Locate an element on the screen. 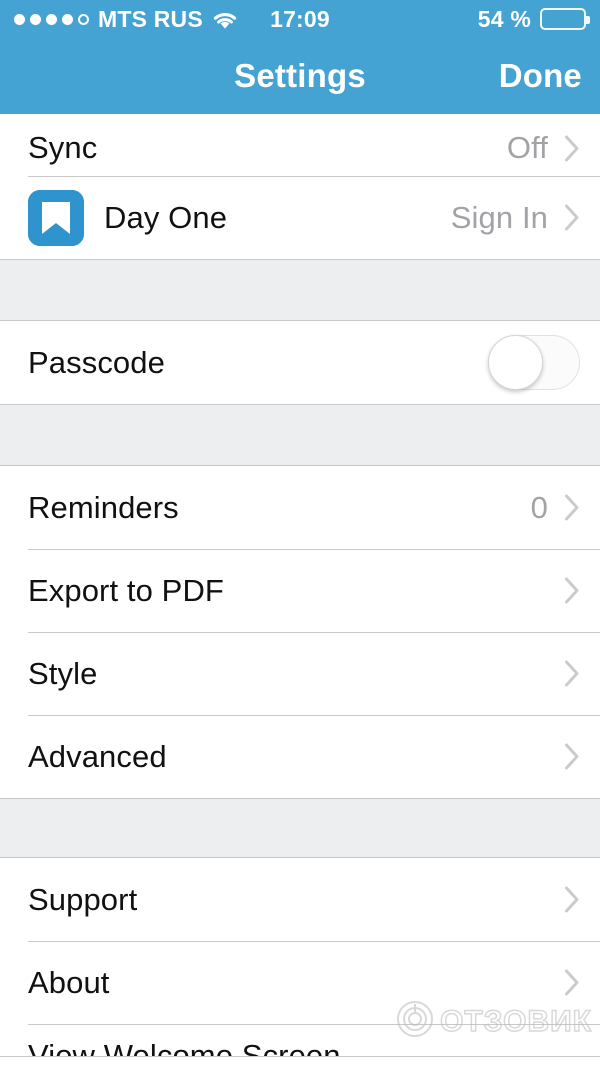 This screenshot has height=1065, width=600. account-section: Sync Off Day One Sign In is located at coordinates (300, 187).